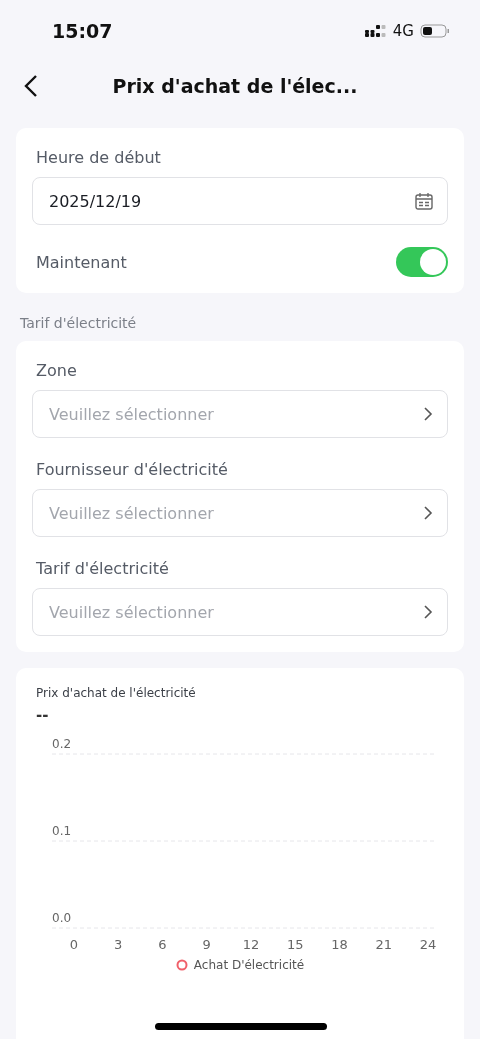 The height and width of the screenshot is (1039, 480). I want to click on x-axis-label: 15, so click(295, 944).